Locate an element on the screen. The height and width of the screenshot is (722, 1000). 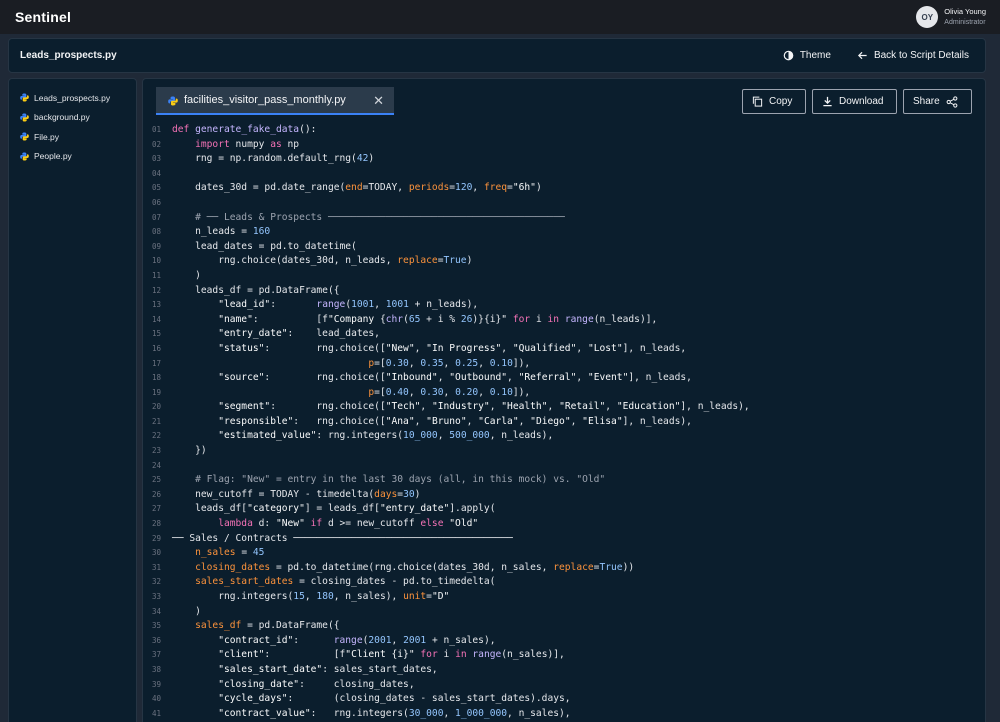
close-icon: ✕ is located at coordinates (378, 100).